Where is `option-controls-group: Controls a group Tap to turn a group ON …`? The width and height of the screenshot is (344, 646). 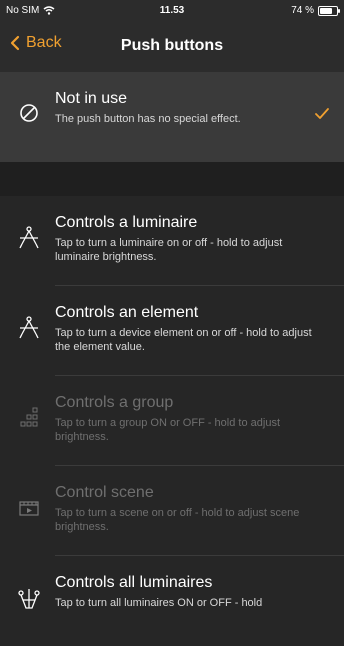 option-controls-group: Controls a group Tap to turn a group ON … is located at coordinates (172, 421).